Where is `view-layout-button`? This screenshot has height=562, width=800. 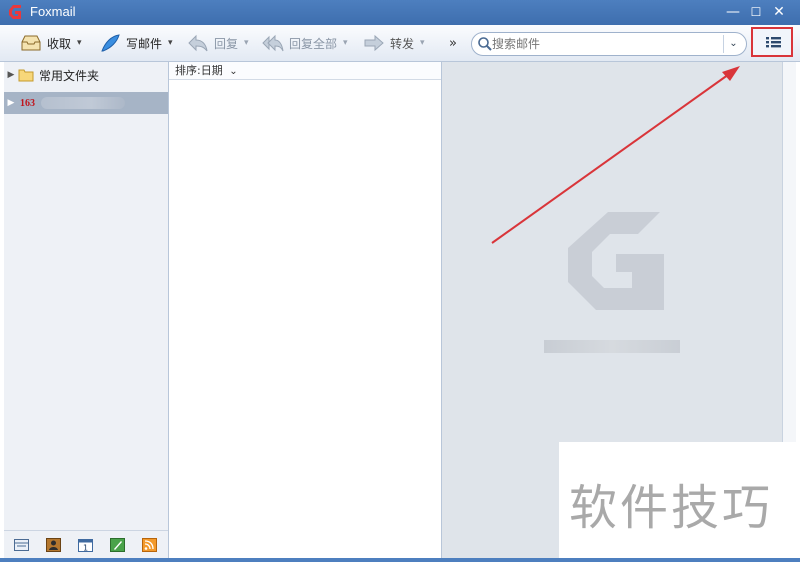 view-layout-button is located at coordinates (772, 42).